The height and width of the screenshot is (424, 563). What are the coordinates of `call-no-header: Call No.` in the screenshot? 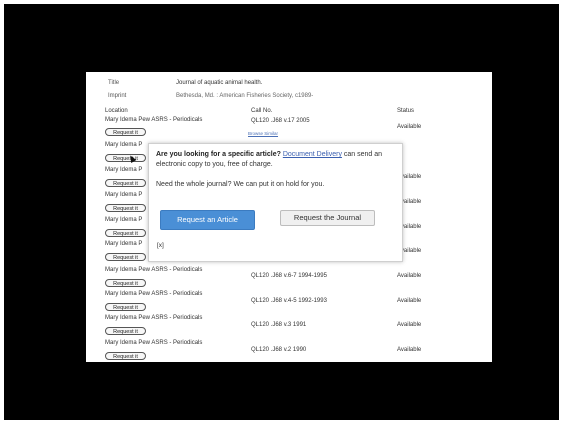 It's located at (262, 111).